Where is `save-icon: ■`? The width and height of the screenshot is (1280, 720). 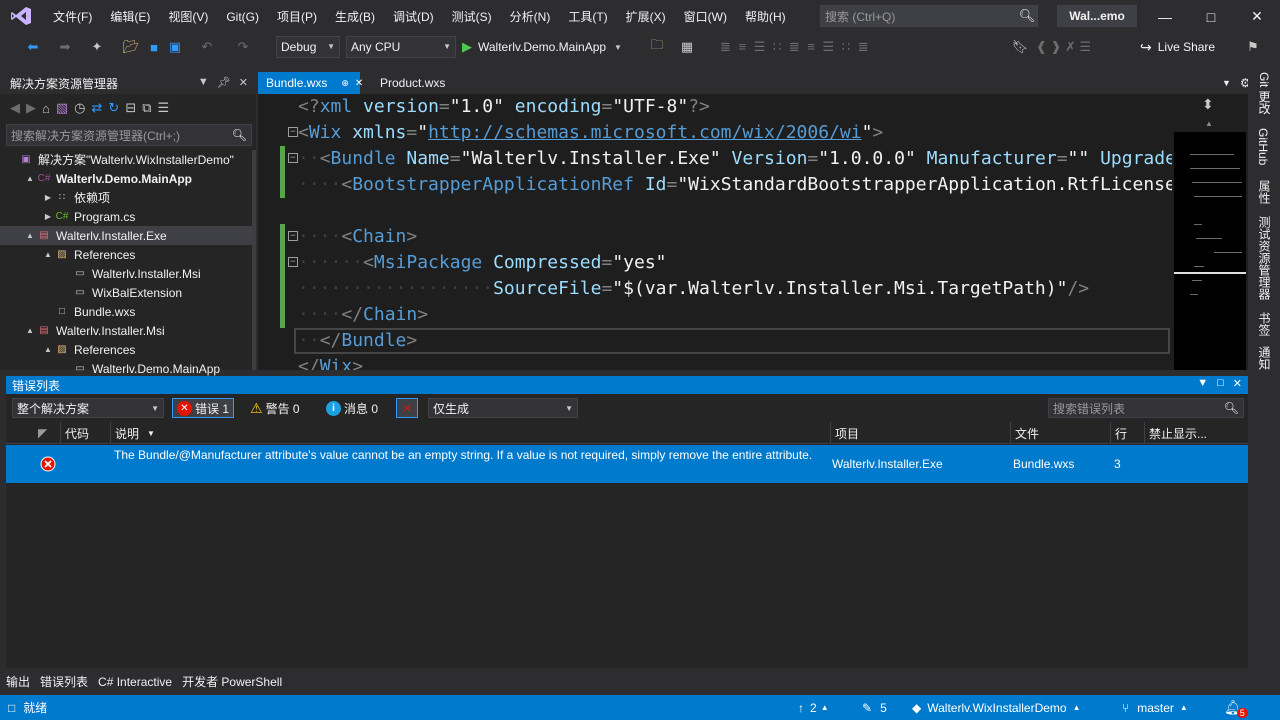
save-icon: ■ is located at coordinates (154, 47).